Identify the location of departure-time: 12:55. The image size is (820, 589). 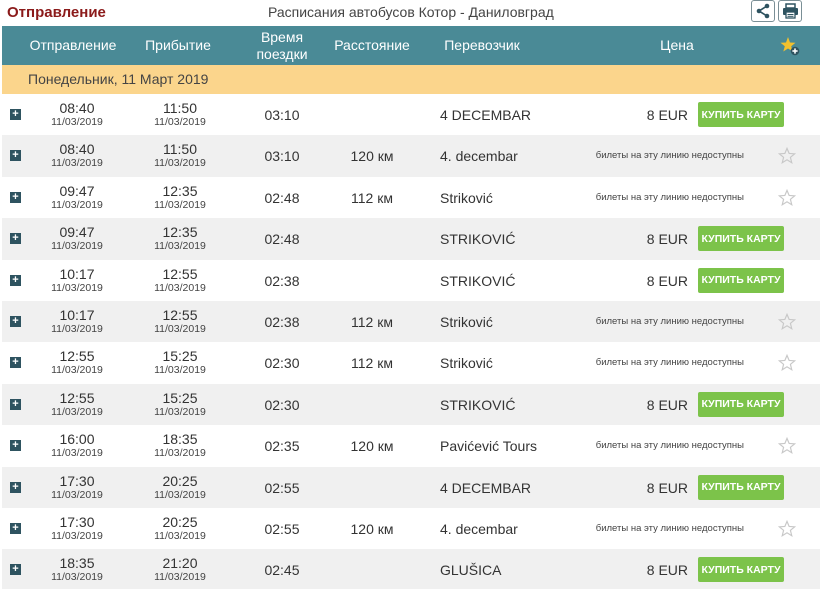
(77, 397).